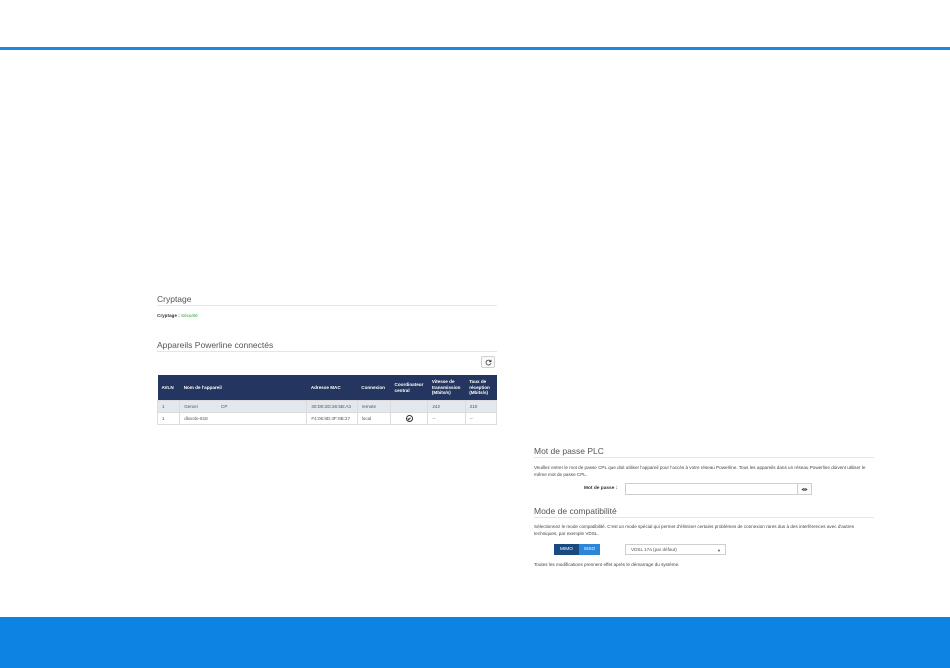 Image resolution: width=950 pixels, height=668 pixels. What do you see at coordinates (475, 48) in the screenshot?
I see `header-accent-line` at bounding box center [475, 48].